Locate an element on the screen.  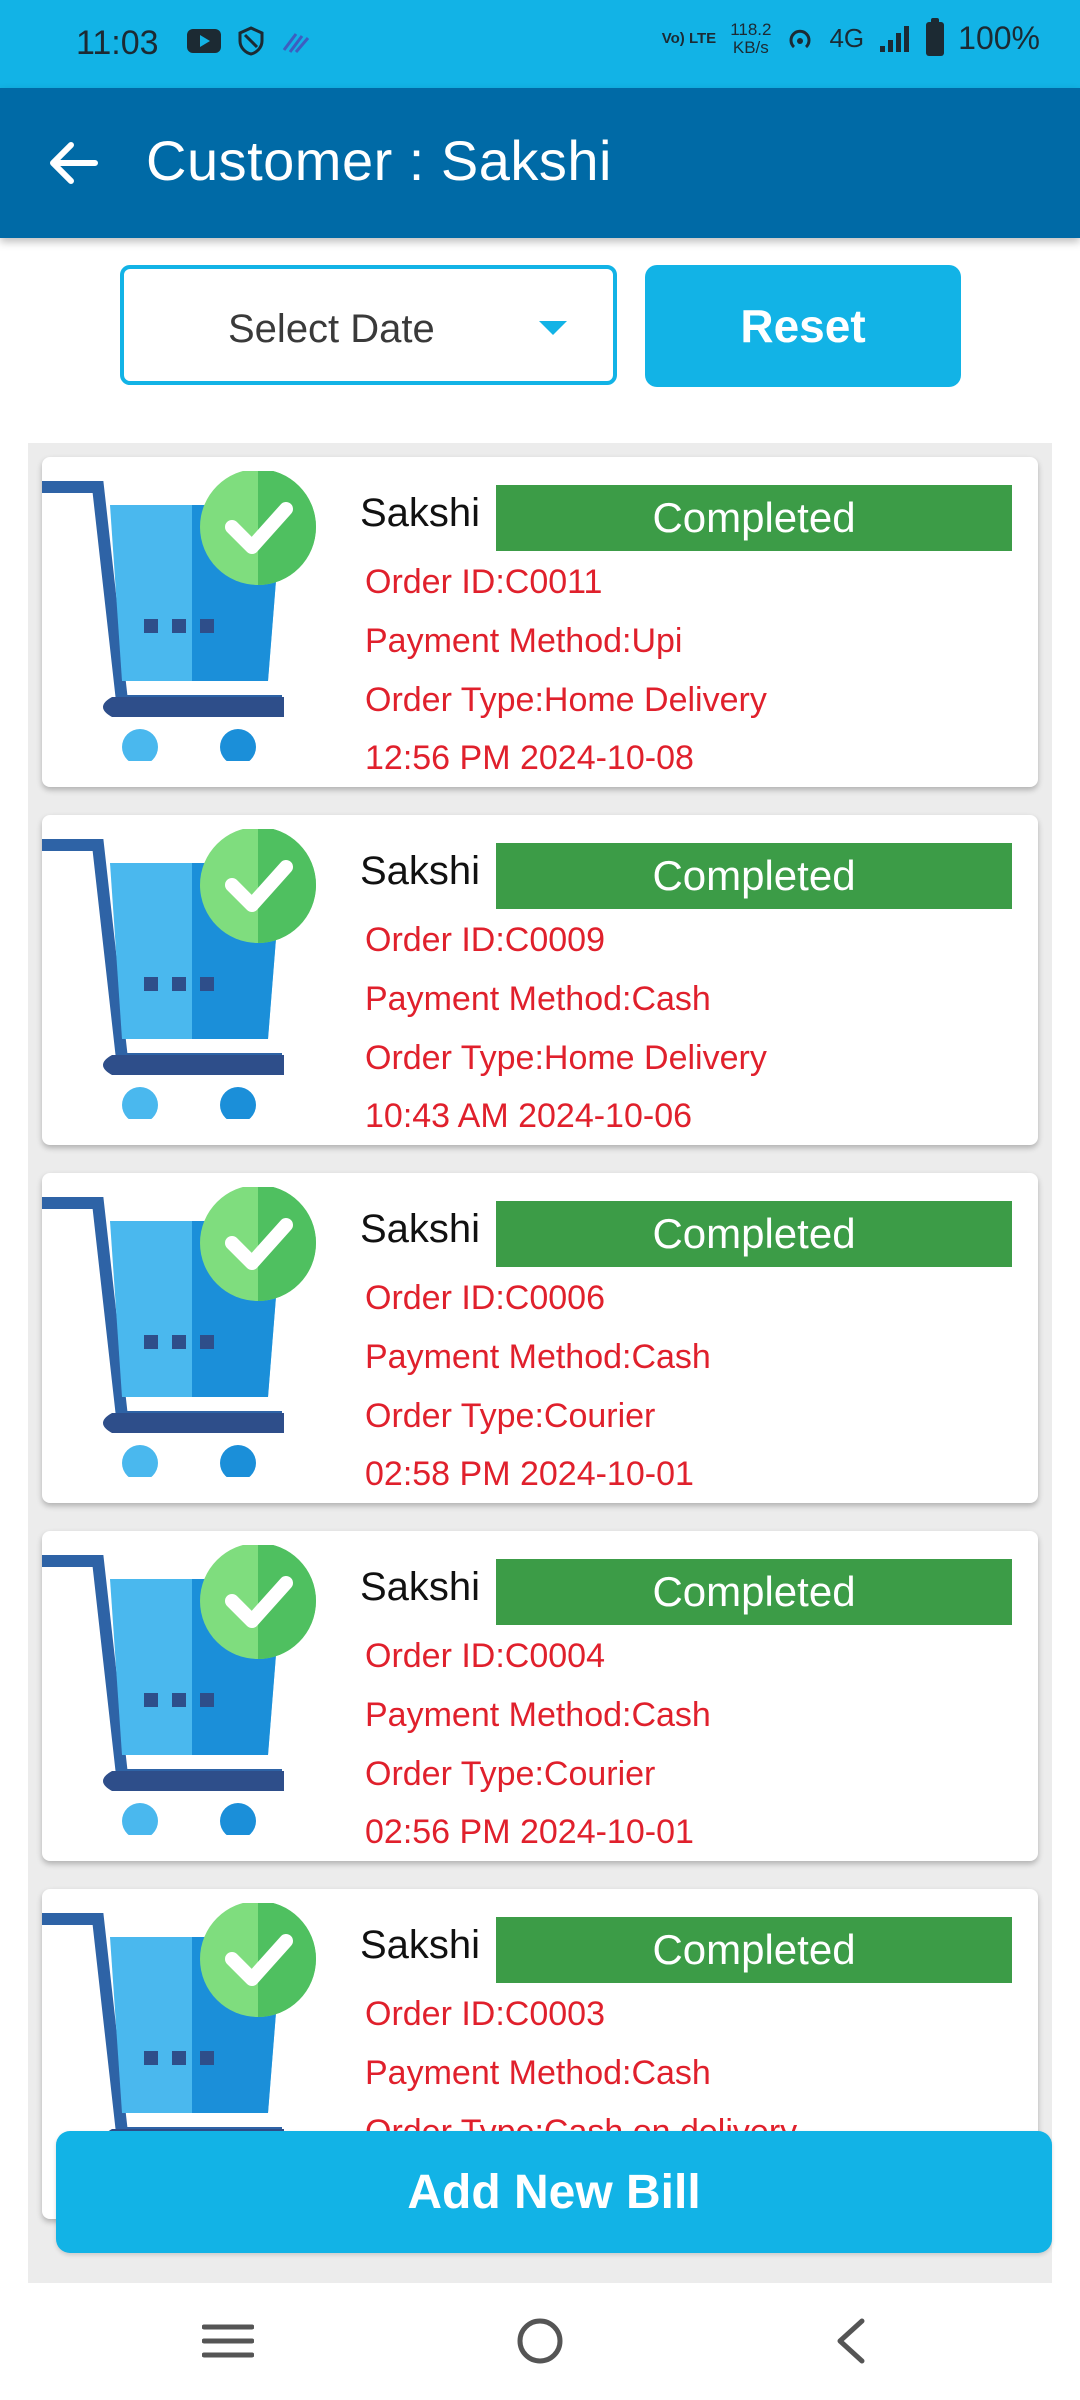
status-time: 11:03 is located at coordinates (117, 43).